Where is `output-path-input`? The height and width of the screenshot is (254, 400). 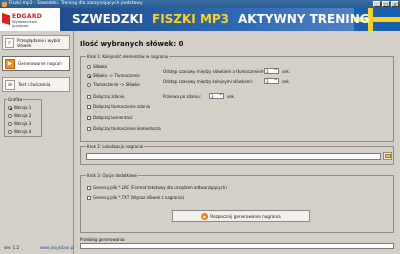
output-path-input is located at coordinates (233, 156).